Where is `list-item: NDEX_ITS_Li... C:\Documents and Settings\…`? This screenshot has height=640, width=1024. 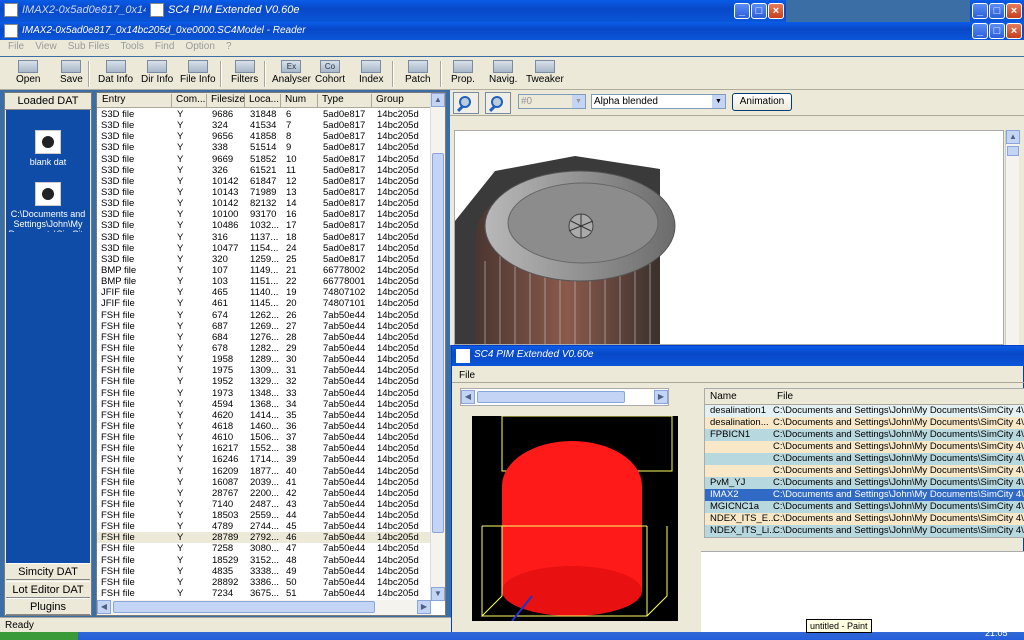 list-item: NDEX_ITS_Li... C:\Documents and Settings\… is located at coordinates (864, 531).